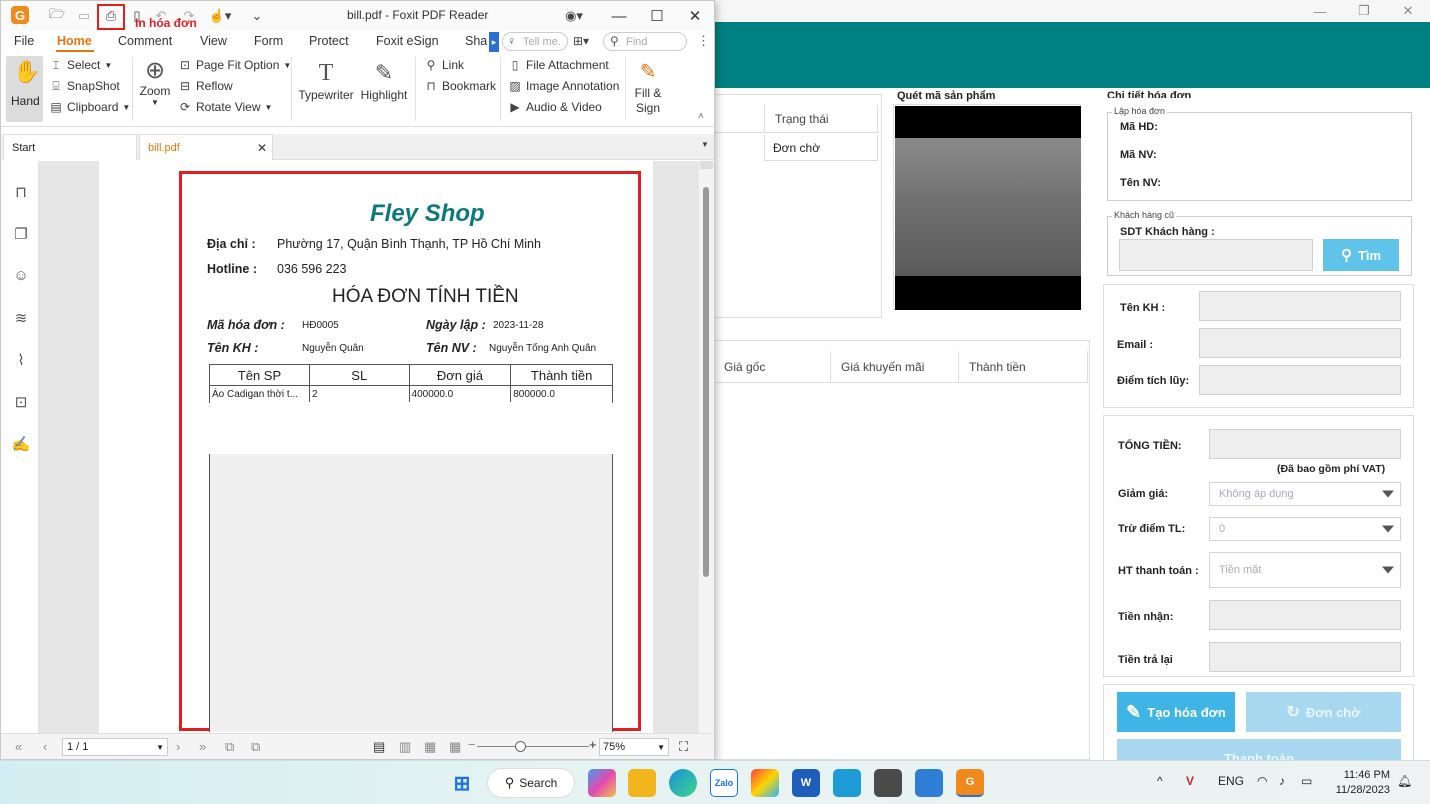 The image size is (1430, 804). Describe the element at coordinates (765, 783) in the screenshot. I see `chrome-canary-icon` at that location.